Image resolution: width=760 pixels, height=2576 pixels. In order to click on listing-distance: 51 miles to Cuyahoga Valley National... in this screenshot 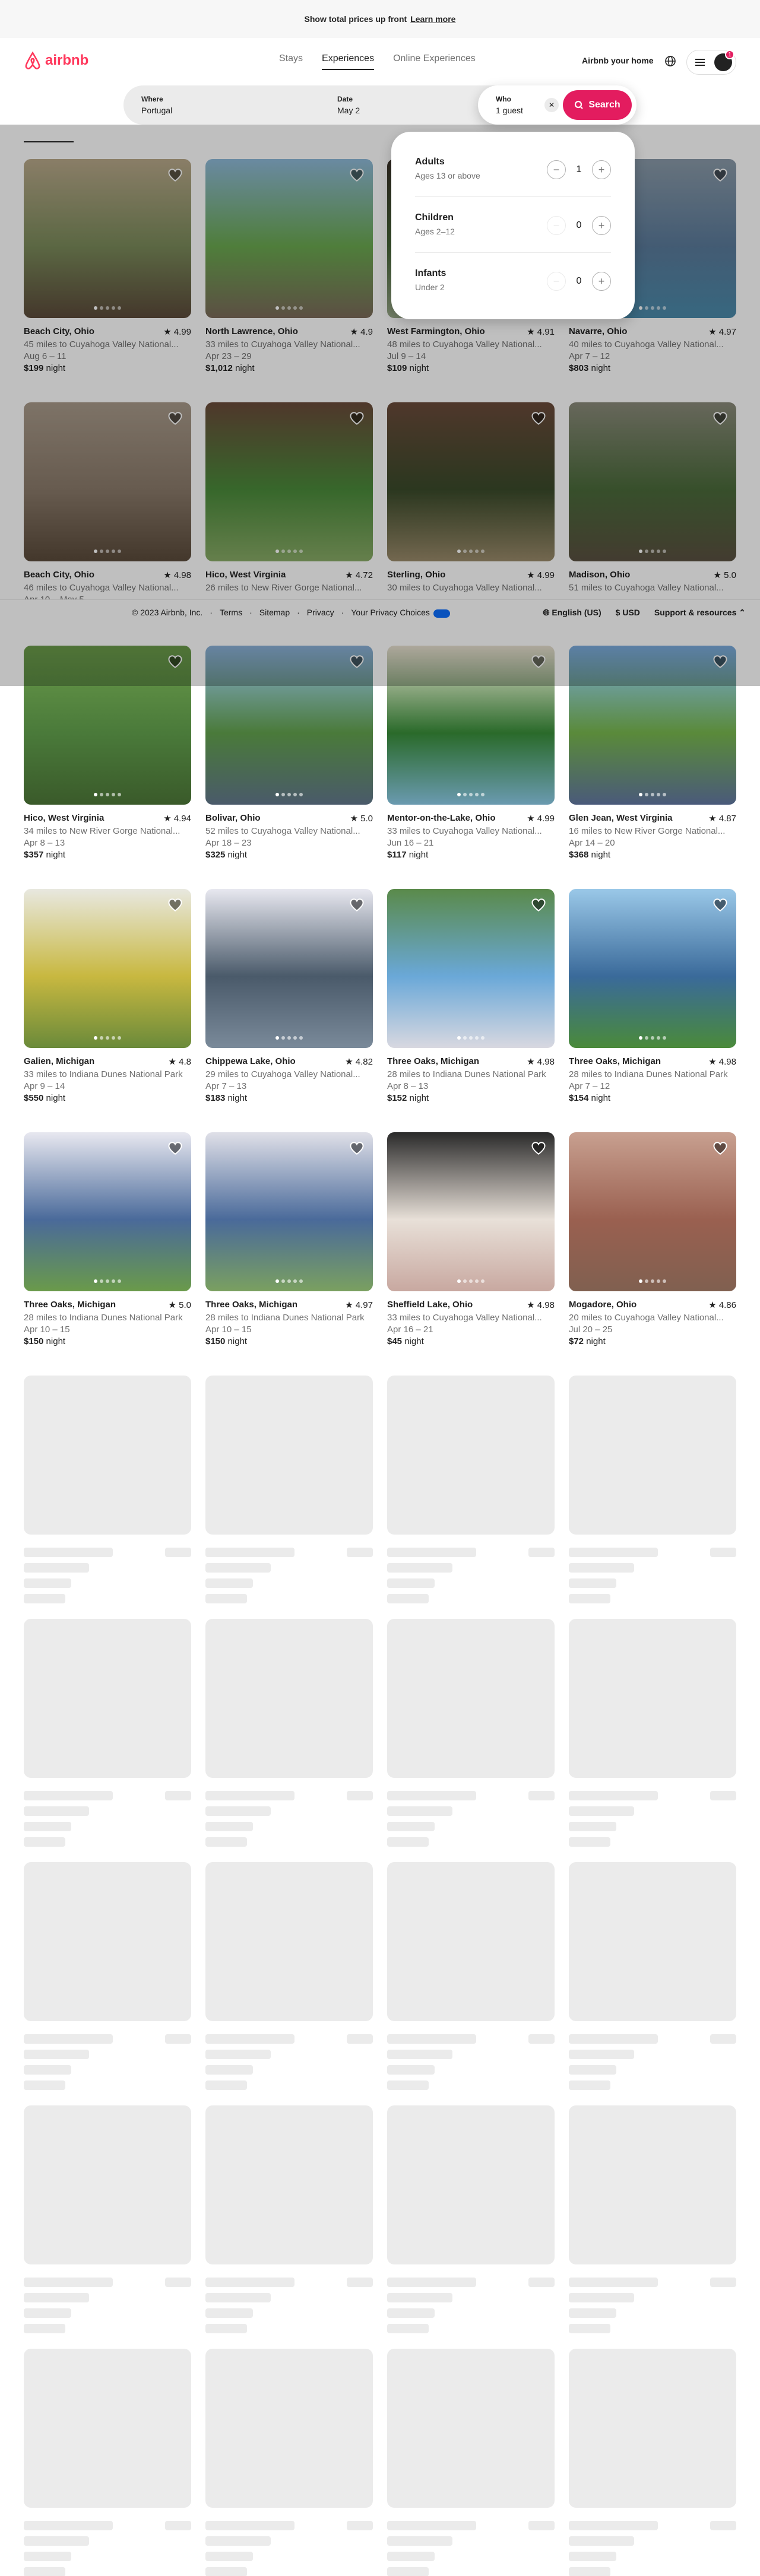, I will do `click(646, 588)`.